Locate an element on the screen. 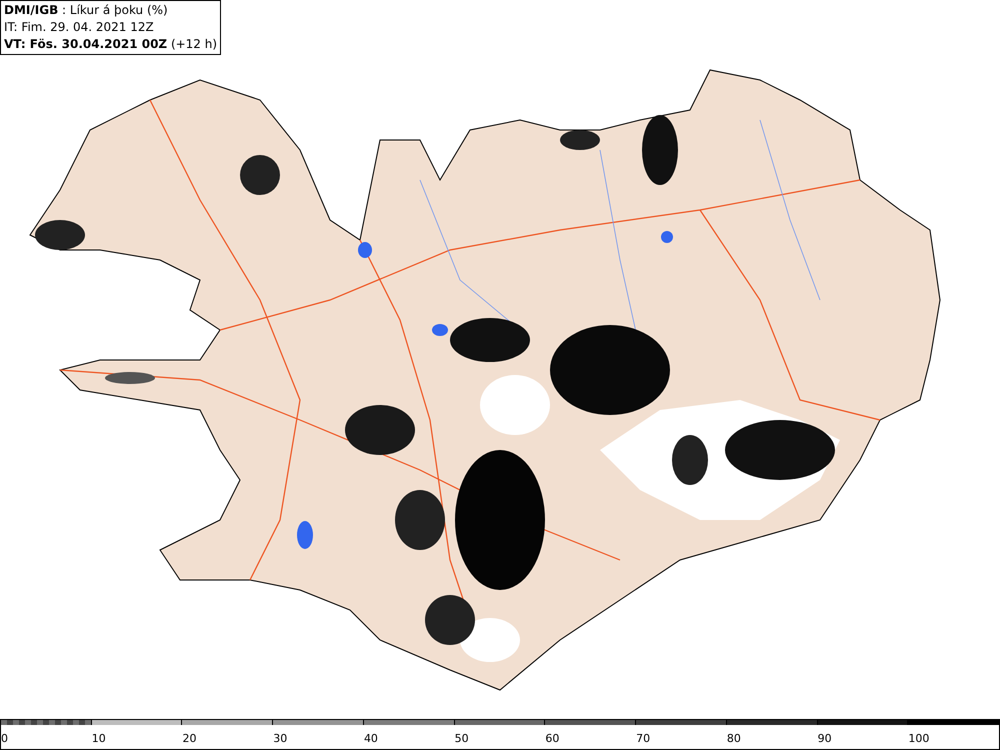 The width and height of the screenshot is (1000, 750). legend-label: 50 is located at coordinates (461, 738).